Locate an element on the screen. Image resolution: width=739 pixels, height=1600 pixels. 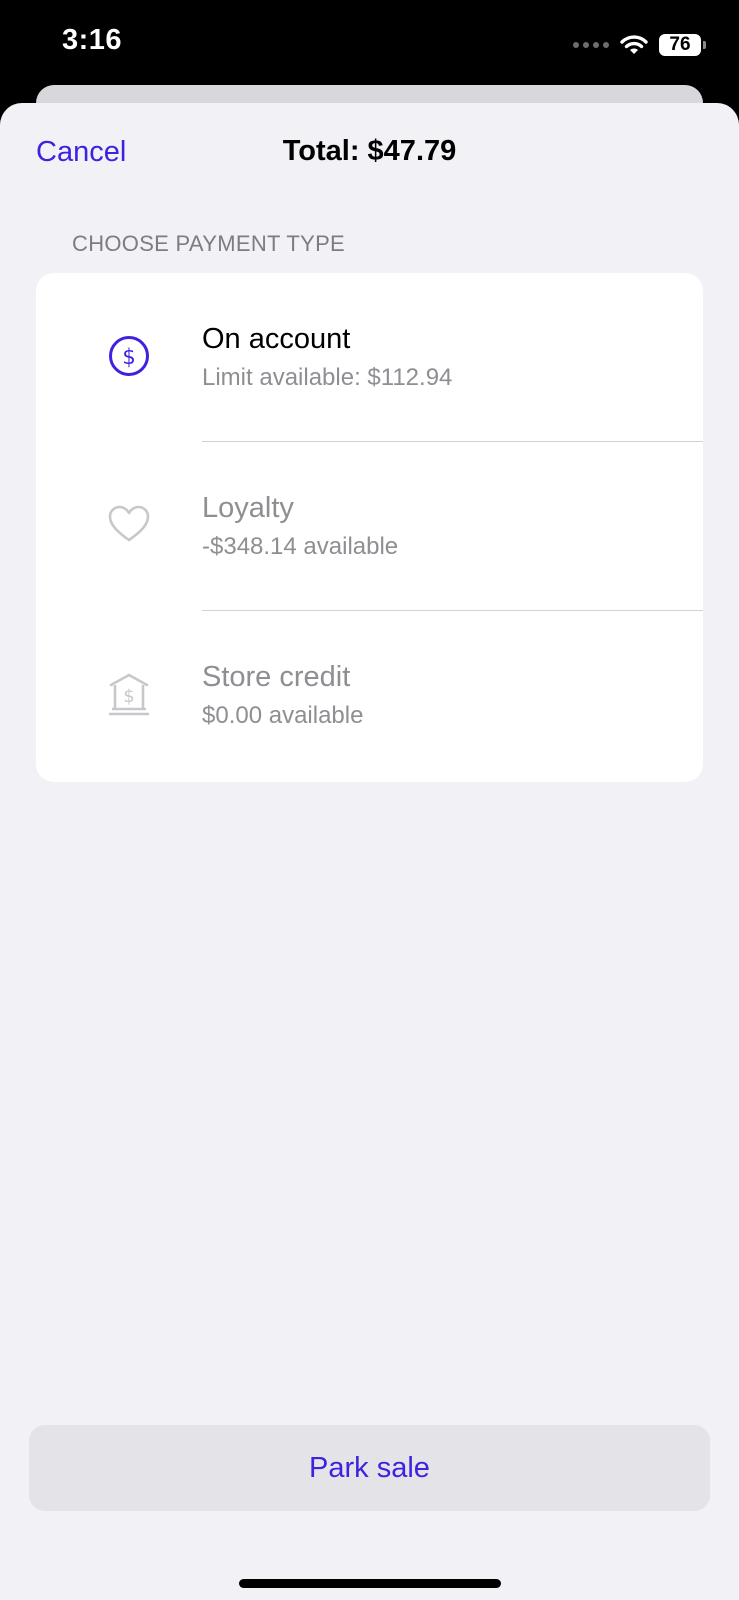
payment-option-store-credit: $ Store credit $0.00 available is located at coordinates (369, 695).